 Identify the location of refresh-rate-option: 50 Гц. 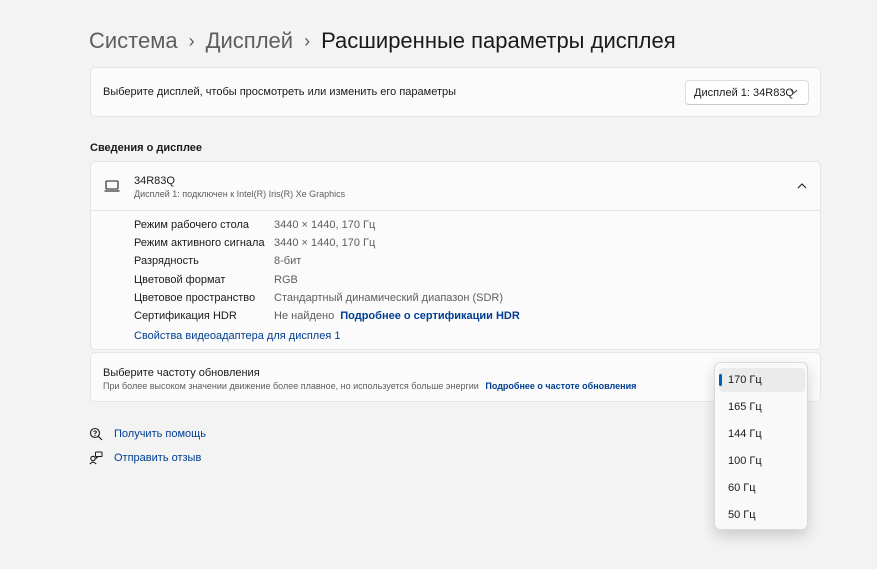
(762, 515).